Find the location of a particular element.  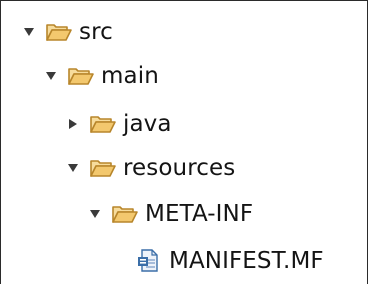

tree-item-main: main is located at coordinates (101, 76).